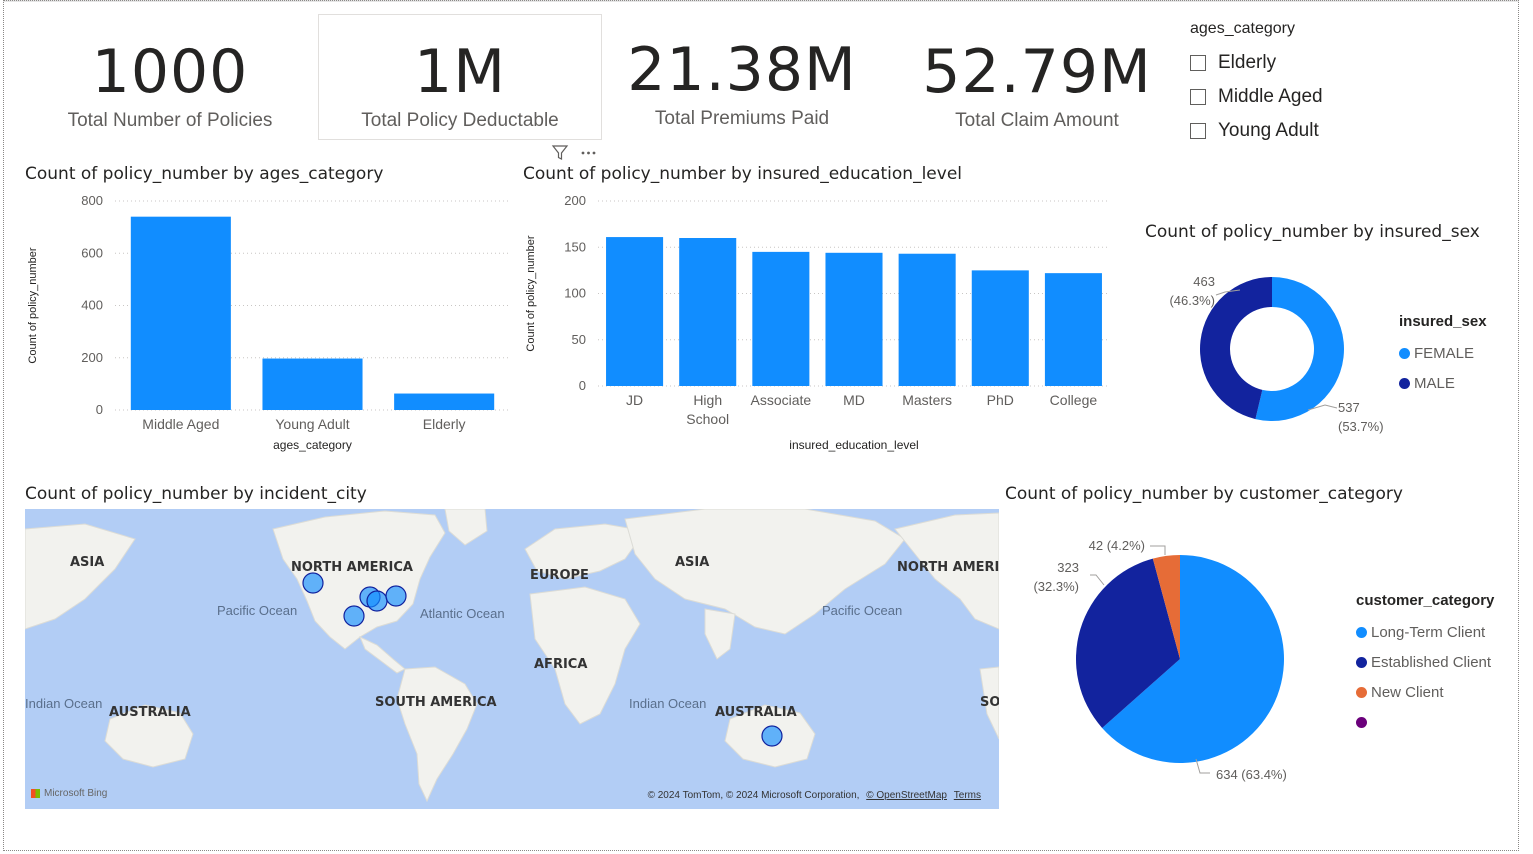 The image size is (1533, 854). I want to click on kpi-label: Total Premiums Paid, so click(742, 118).